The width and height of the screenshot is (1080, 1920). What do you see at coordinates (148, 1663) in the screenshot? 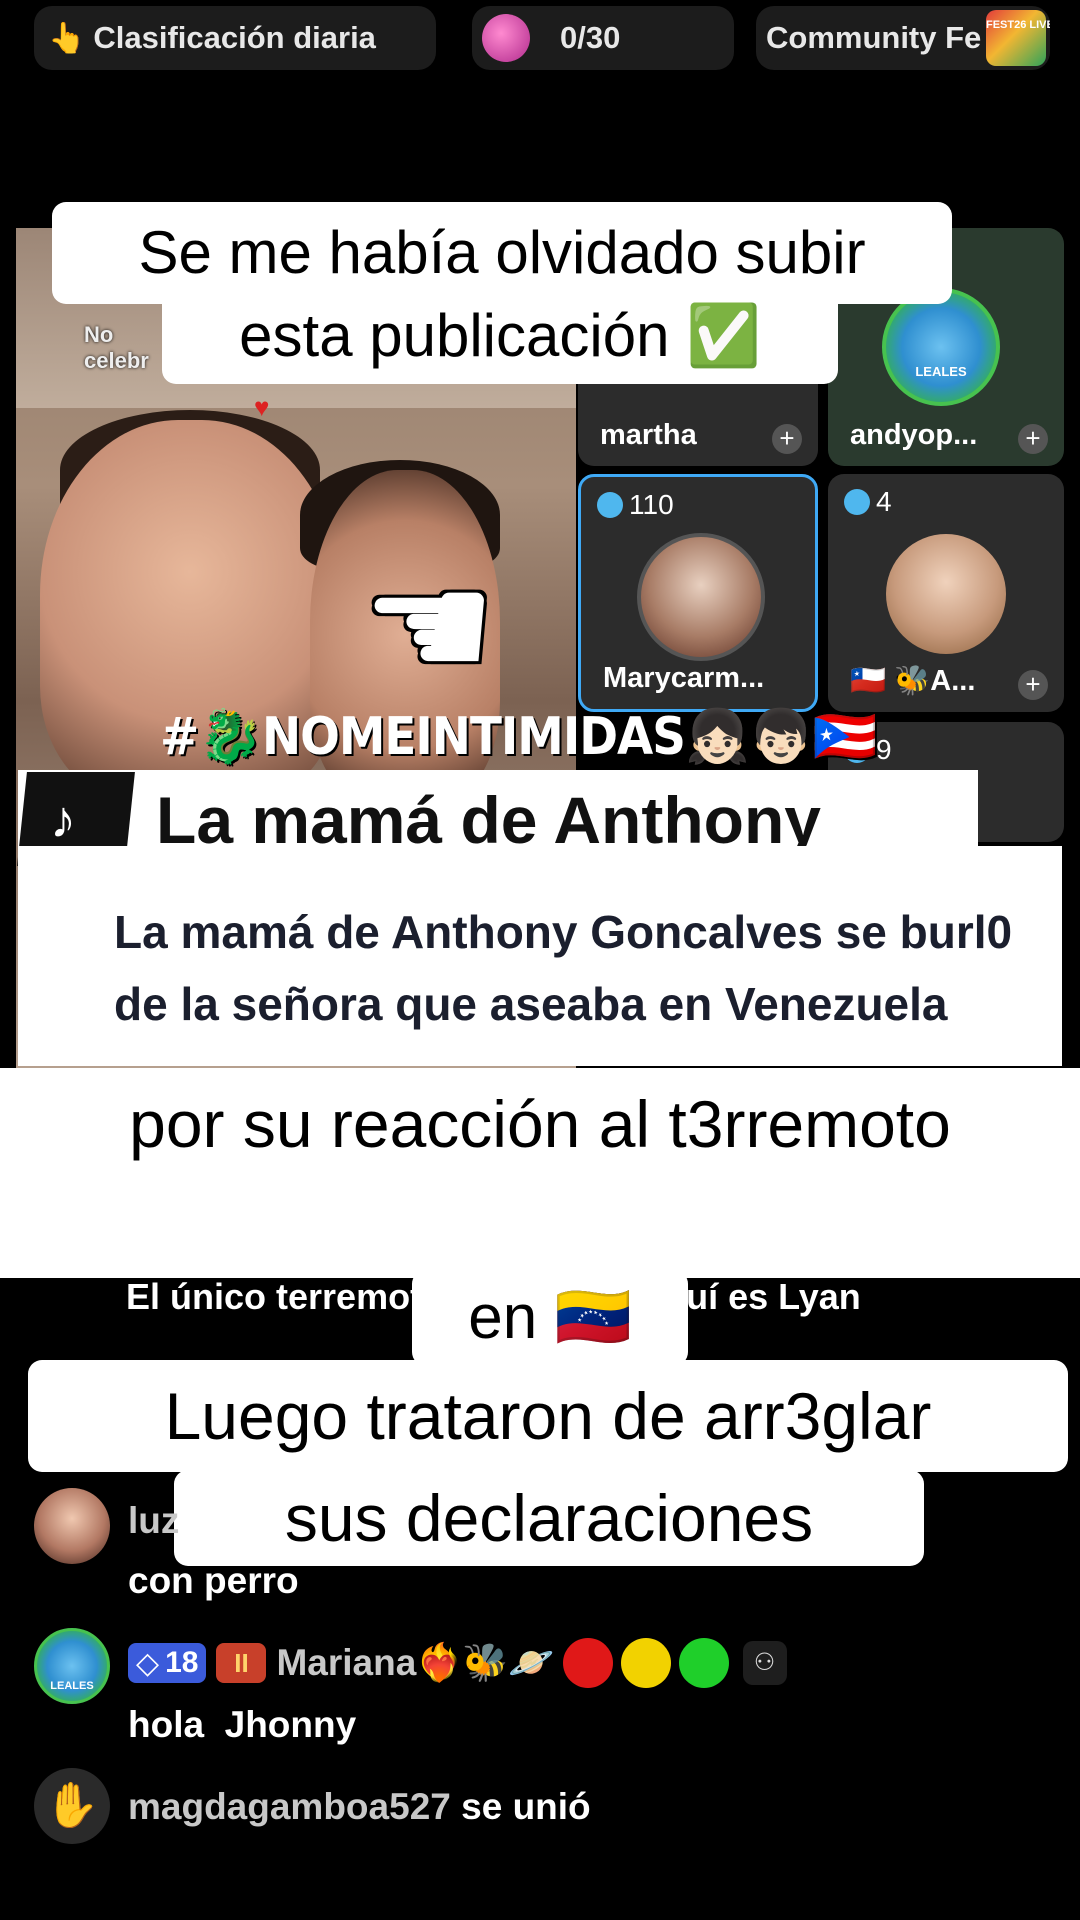
I see `gem-icon: ◇` at bounding box center [148, 1663].